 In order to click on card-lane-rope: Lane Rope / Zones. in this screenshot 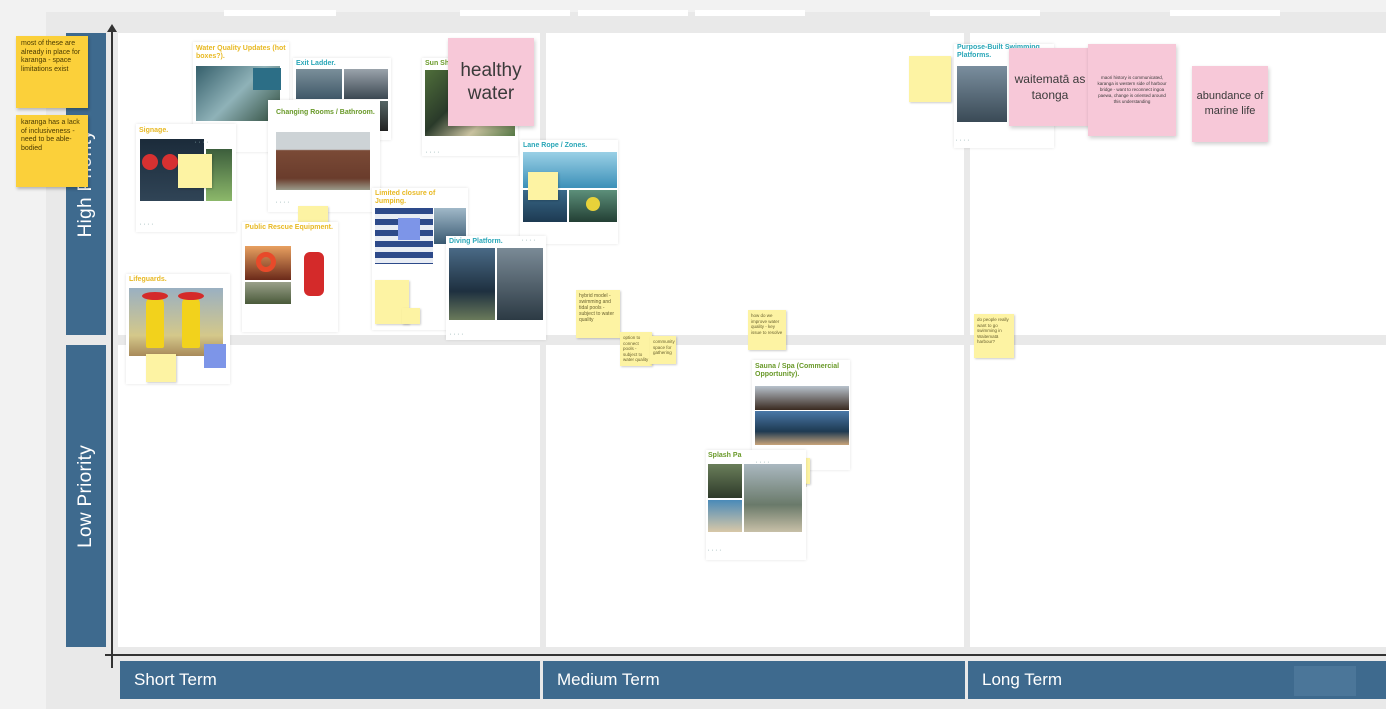, I will do `click(569, 192)`.